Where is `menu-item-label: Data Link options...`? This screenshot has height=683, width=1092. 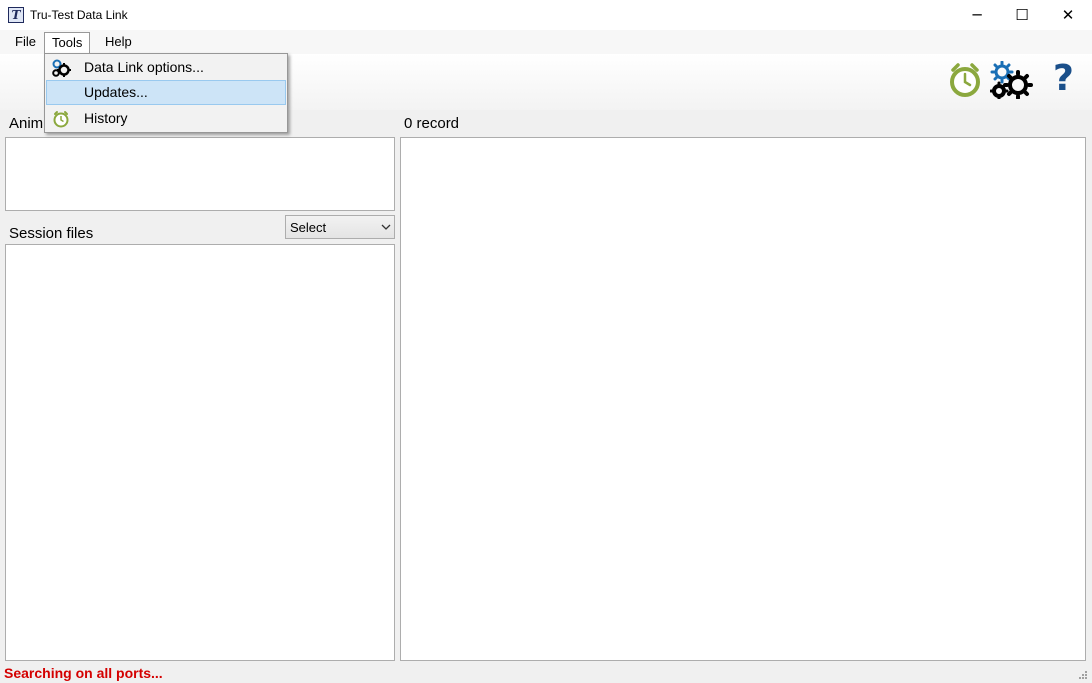
menu-item-label: Data Link options... is located at coordinates (144, 67).